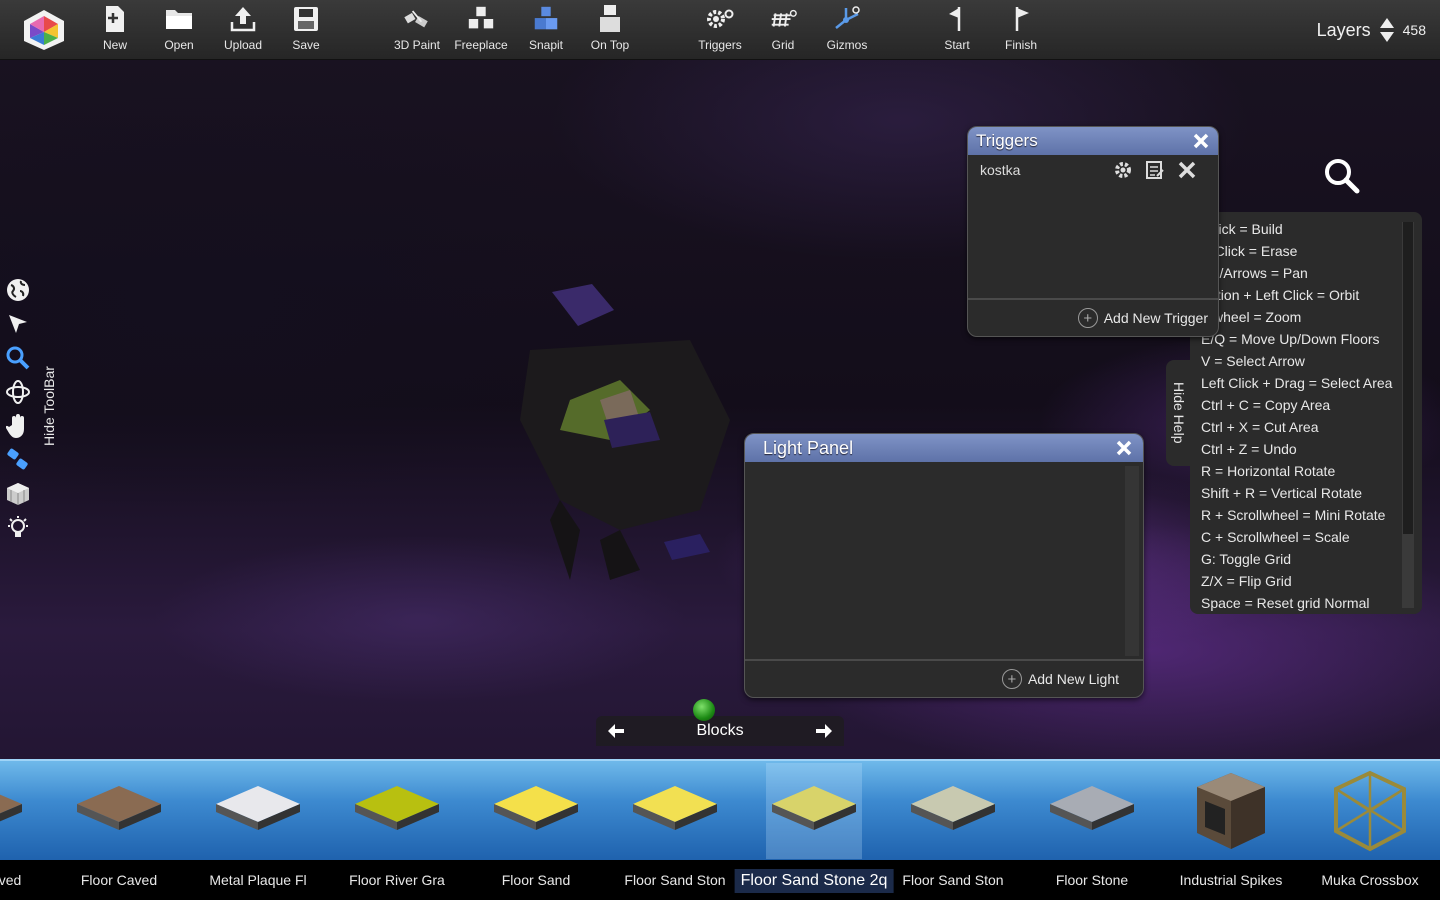 Image resolution: width=1440 pixels, height=900 pixels. I want to click on app-logo, so click(44, 30).